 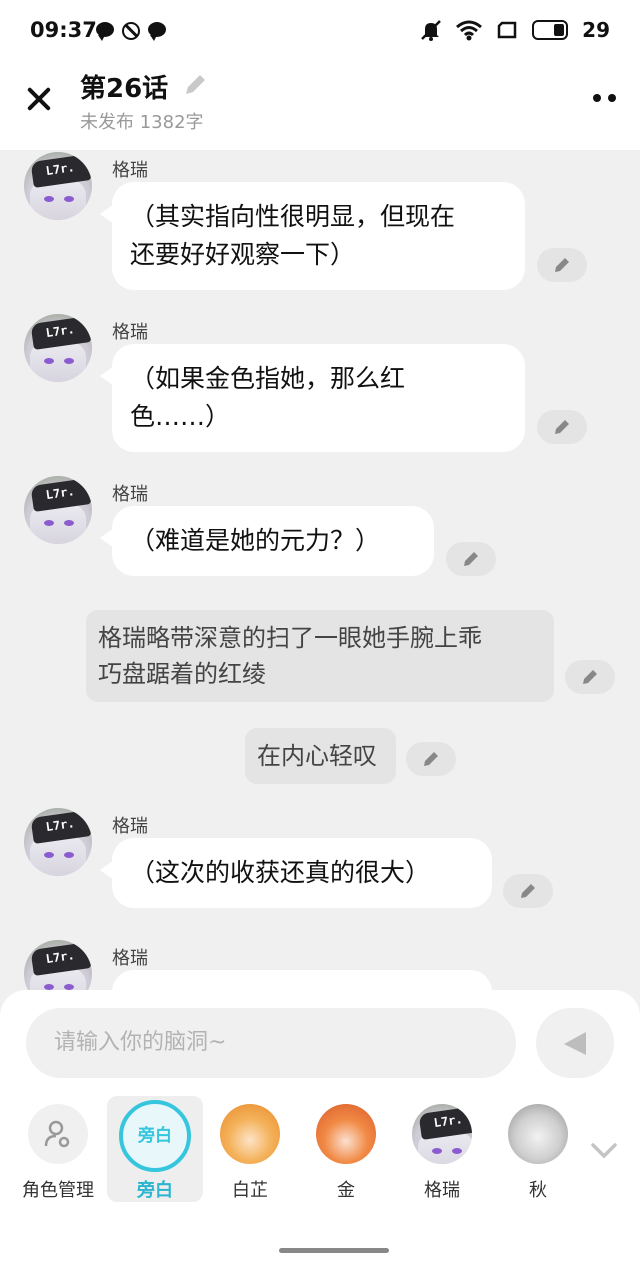 What do you see at coordinates (63, 30) in the screenshot?
I see `status-time: 09:37` at bounding box center [63, 30].